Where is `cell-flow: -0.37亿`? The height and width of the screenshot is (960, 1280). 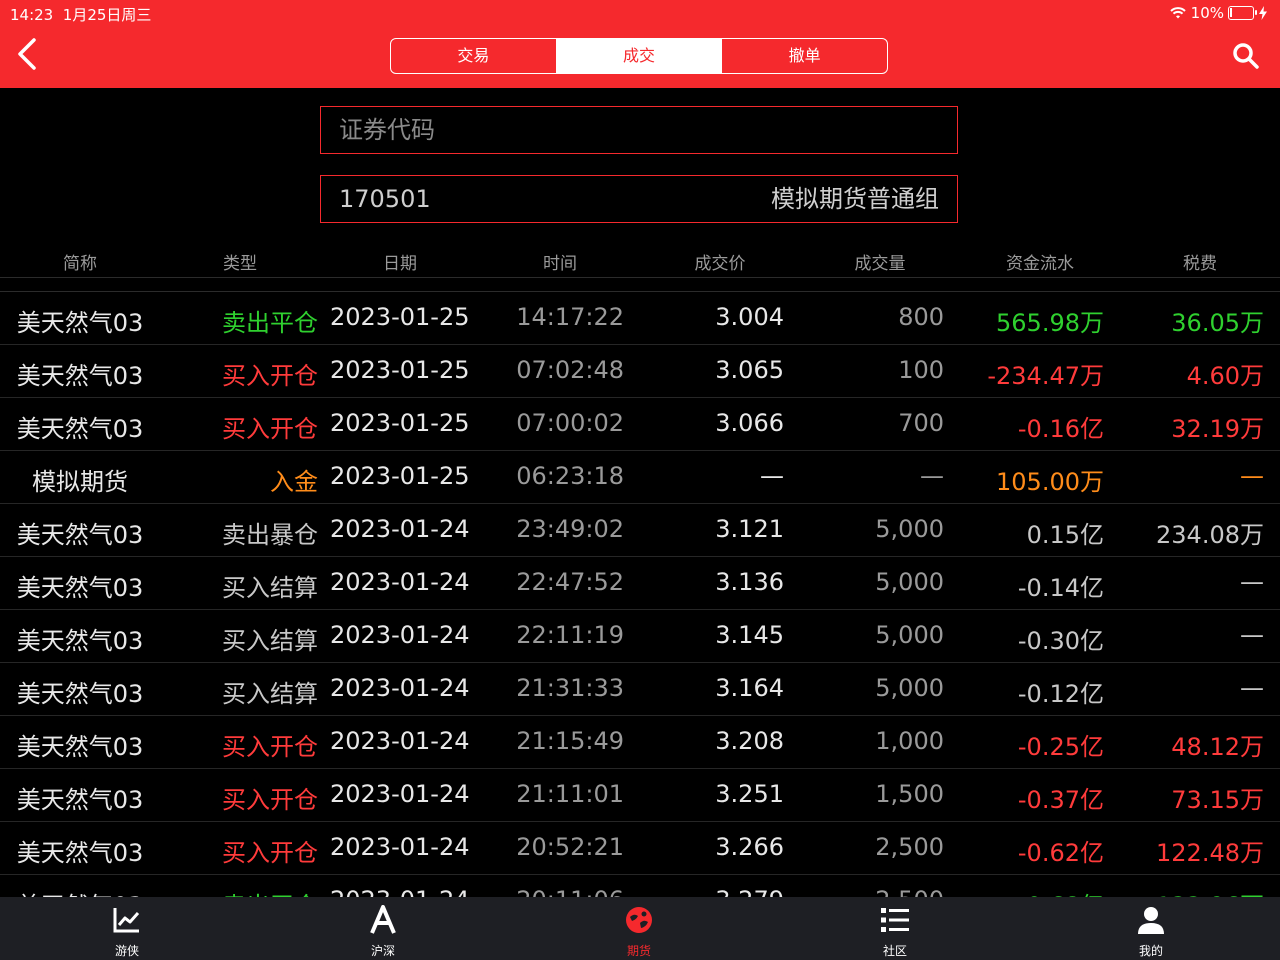
cell-flow: -0.37亿 is located at coordinates (1060, 800).